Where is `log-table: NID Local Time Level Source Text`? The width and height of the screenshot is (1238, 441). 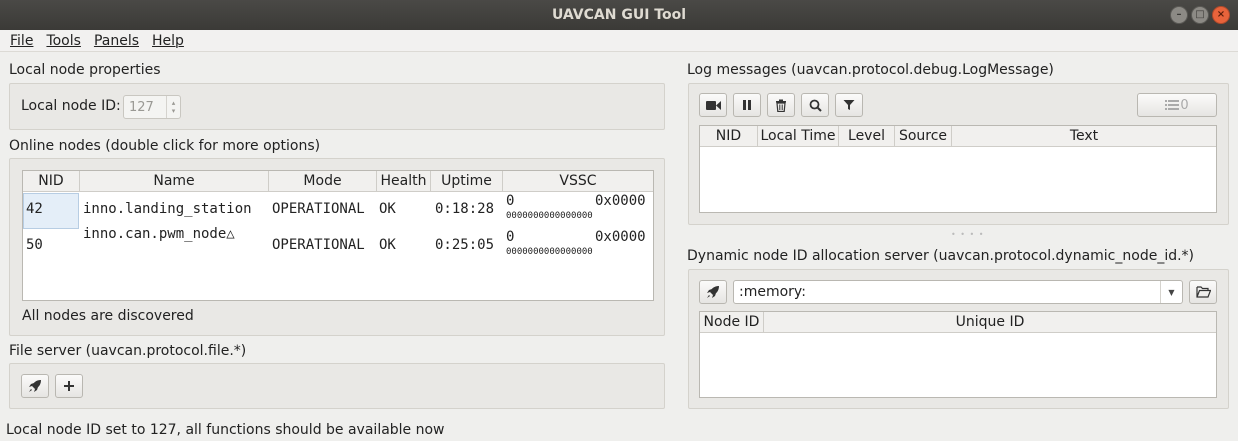 log-table: NID Local Time Level Source Text is located at coordinates (958, 169).